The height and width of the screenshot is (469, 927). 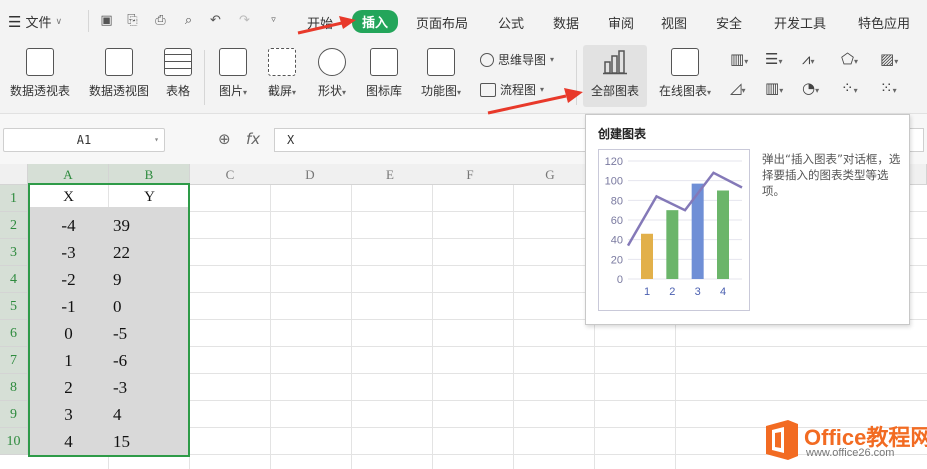 I want to click on selection-border, so click(x=109, y=320).